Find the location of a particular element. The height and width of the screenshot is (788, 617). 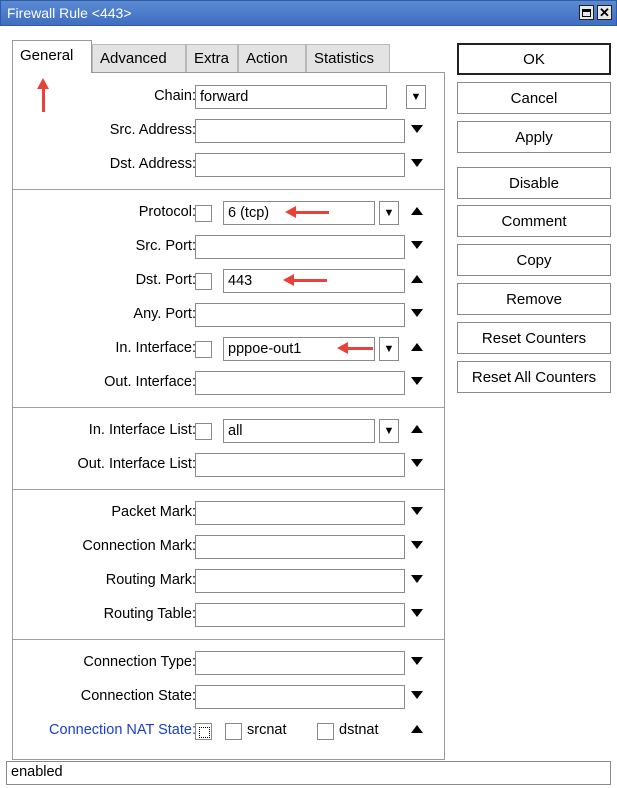

dst-address-label: Dst. Address: is located at coordinates (152, 164).